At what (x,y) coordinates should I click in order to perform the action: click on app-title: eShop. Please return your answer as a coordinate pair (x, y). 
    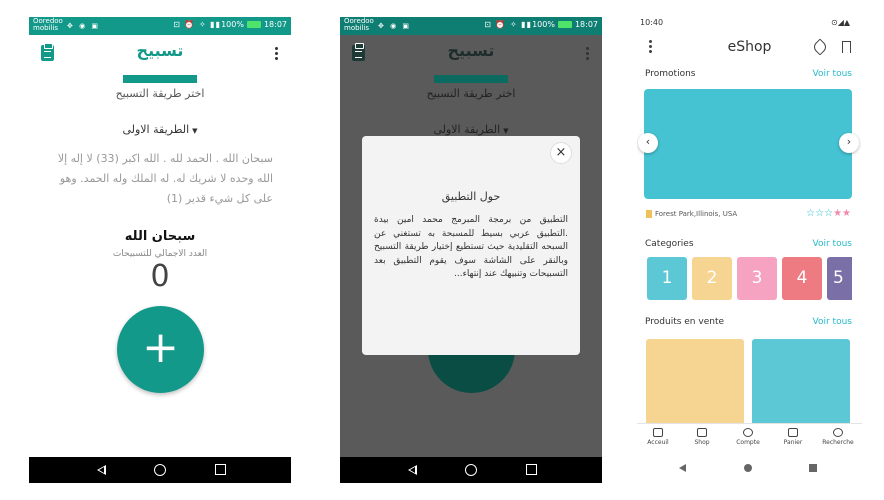
    Looking at the image, I should click on (749, 47).